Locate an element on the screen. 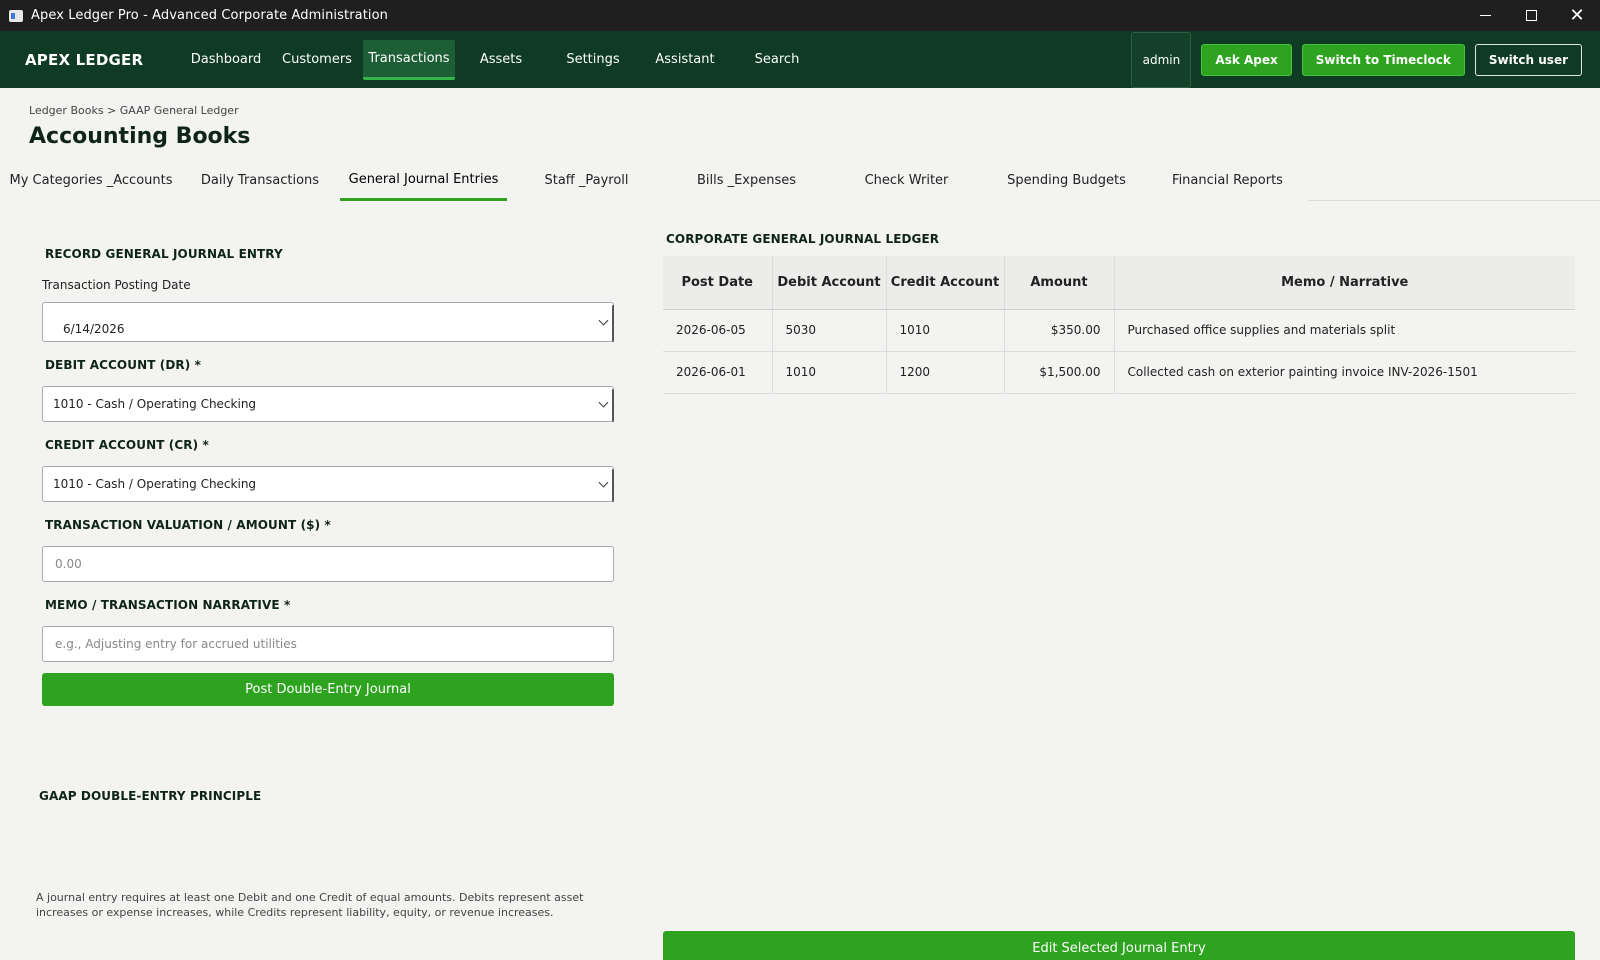 This screenshot has width=1600, height=960. debit-account-select: 1010 - Cash / Operating Checking is located at coordinates (328, 404).